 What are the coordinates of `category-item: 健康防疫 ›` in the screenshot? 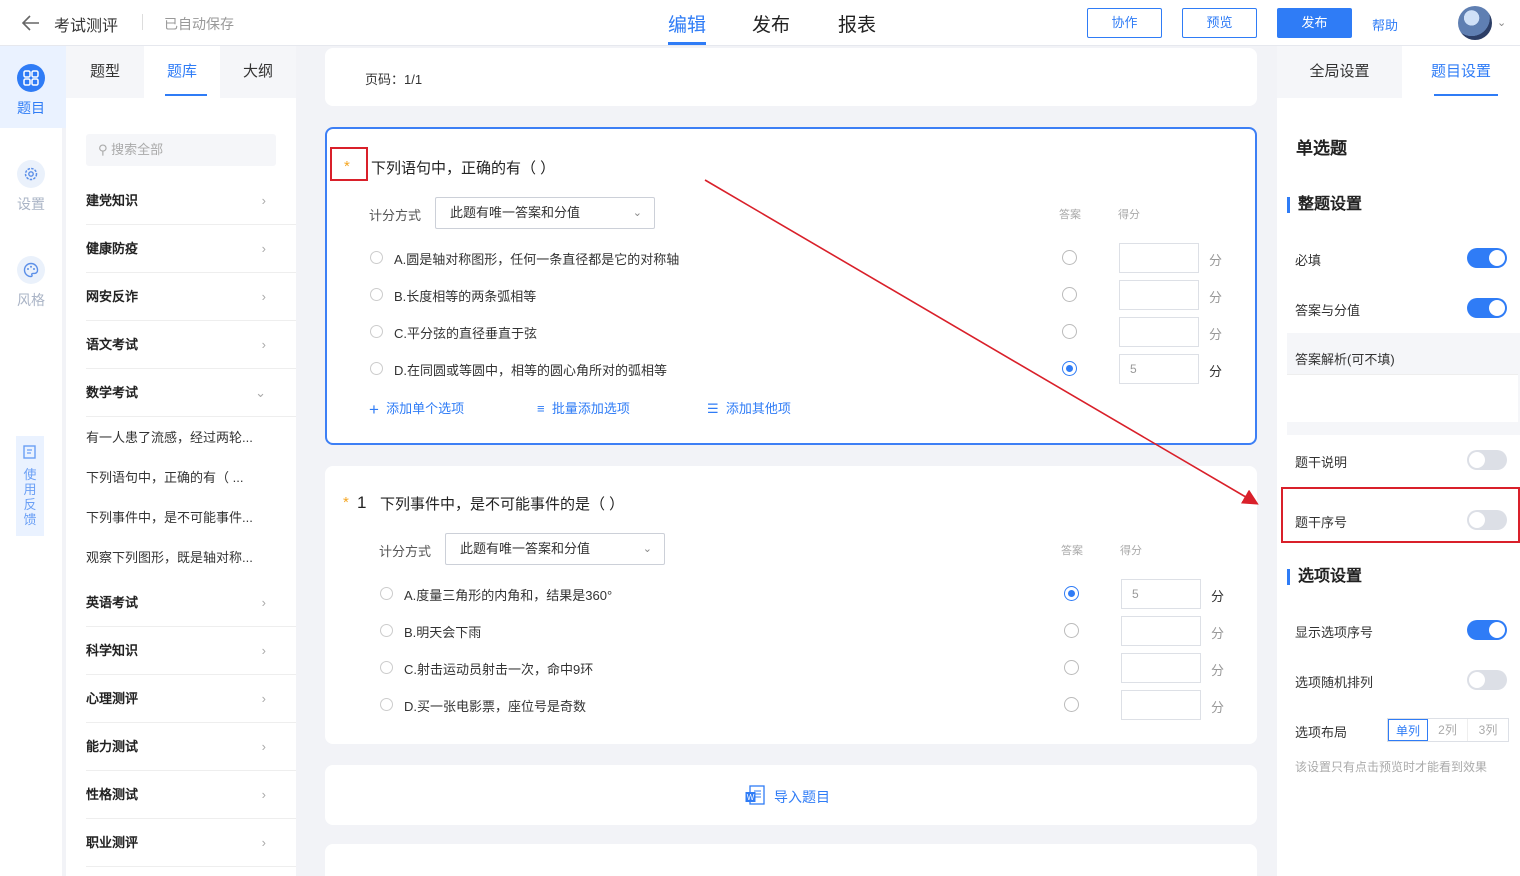 It's located at (191, 249).